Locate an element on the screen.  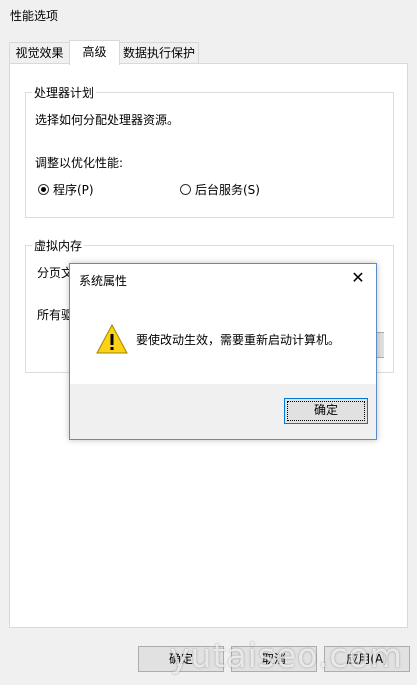
adjust-label: 调整以优化性能: is located at coordinates (79, 163).